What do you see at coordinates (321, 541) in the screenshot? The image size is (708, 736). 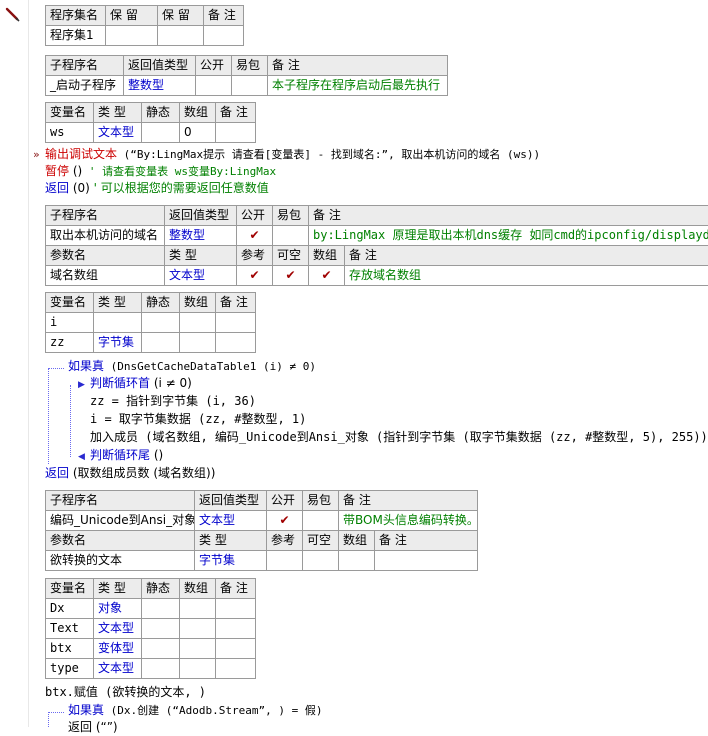 I see `col-header: 可空` at bounding box center [321, 541].